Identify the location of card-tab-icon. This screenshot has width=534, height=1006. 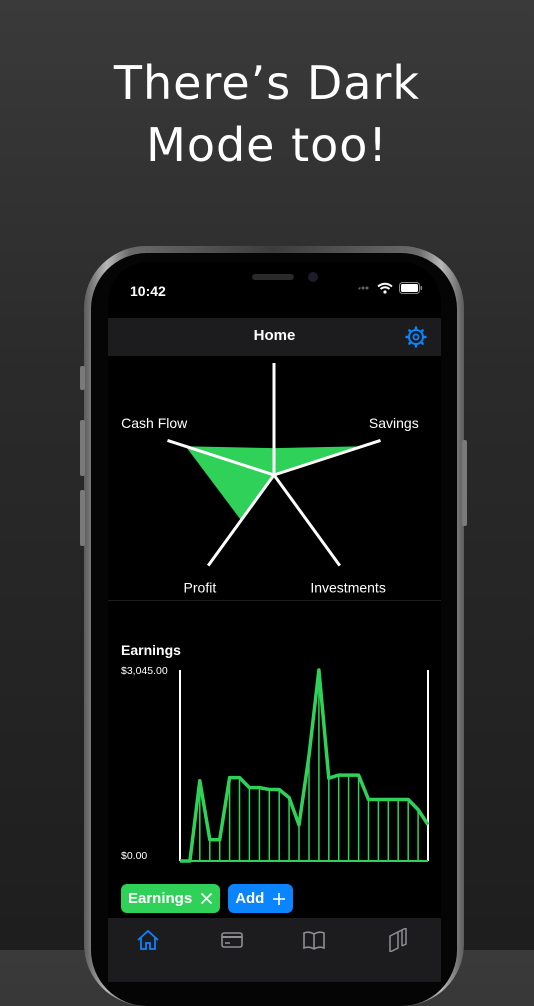
(232, 940).